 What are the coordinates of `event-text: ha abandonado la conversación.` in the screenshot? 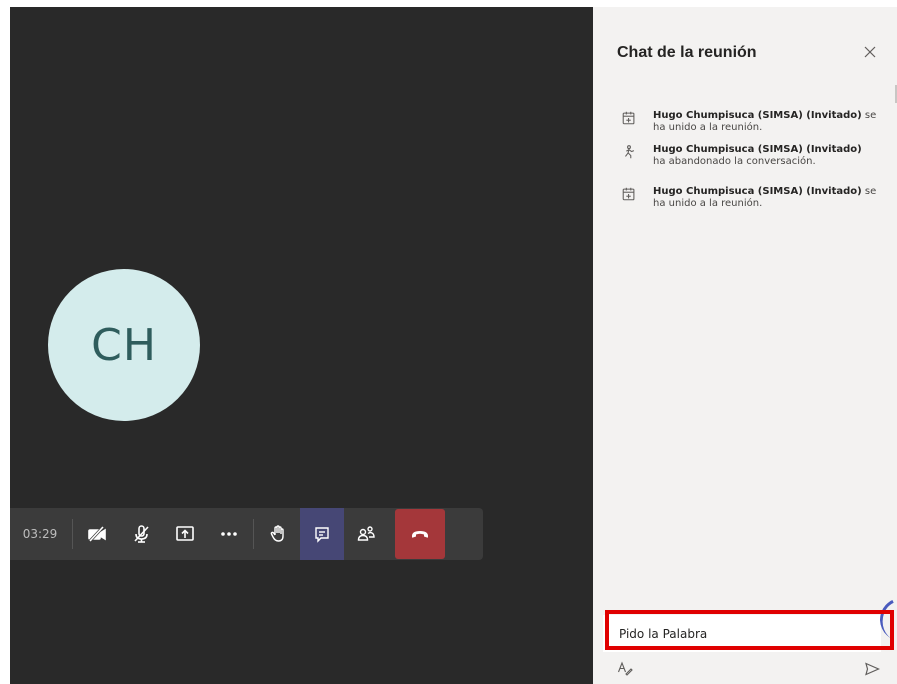 It's located at (734, 161).